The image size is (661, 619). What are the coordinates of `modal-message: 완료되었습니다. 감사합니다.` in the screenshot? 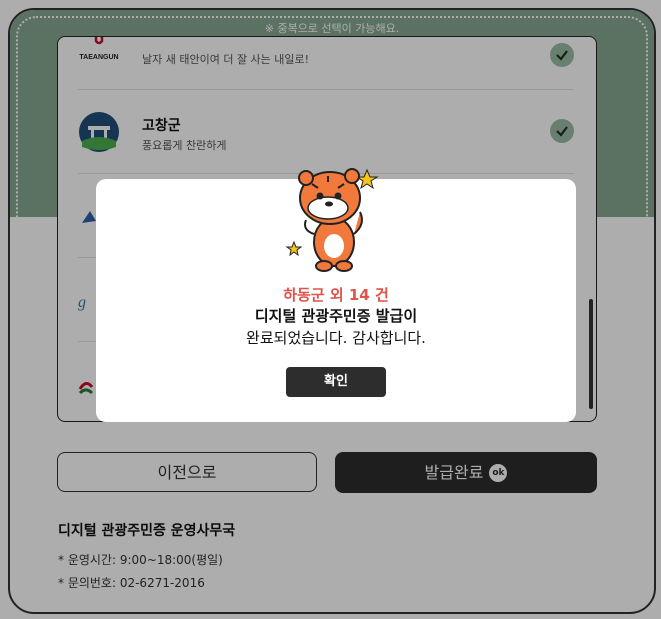 It's located at (336, 338).